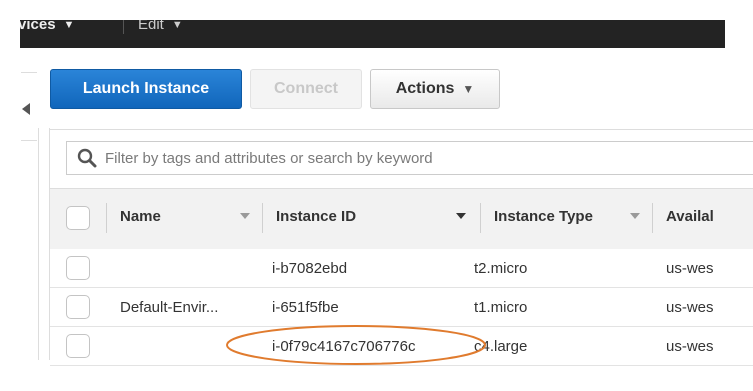  I want to click on filter-search-input, so click(425, 158).